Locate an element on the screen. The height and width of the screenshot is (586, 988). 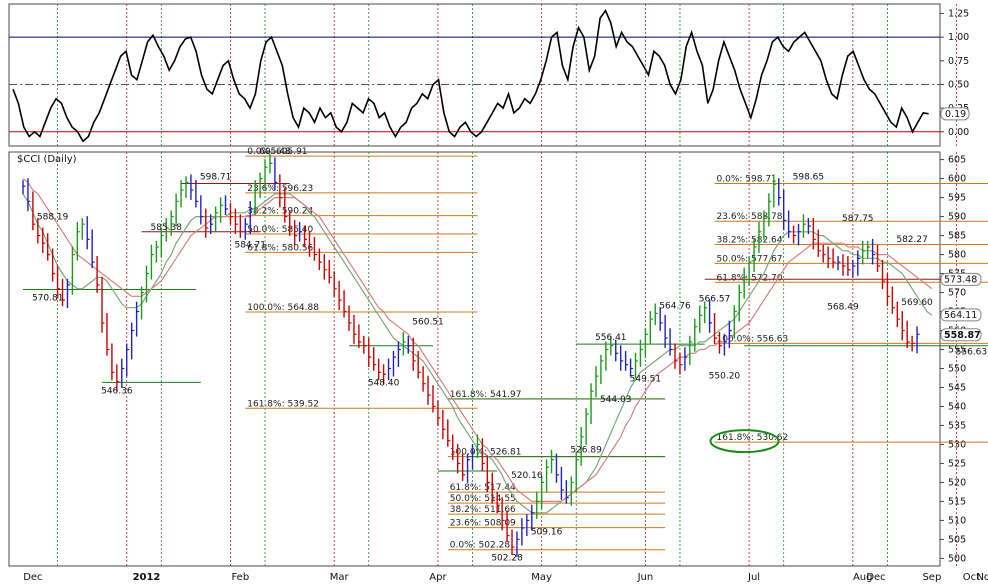
price-marker: 558.87 is located at coordinates (962, 335).